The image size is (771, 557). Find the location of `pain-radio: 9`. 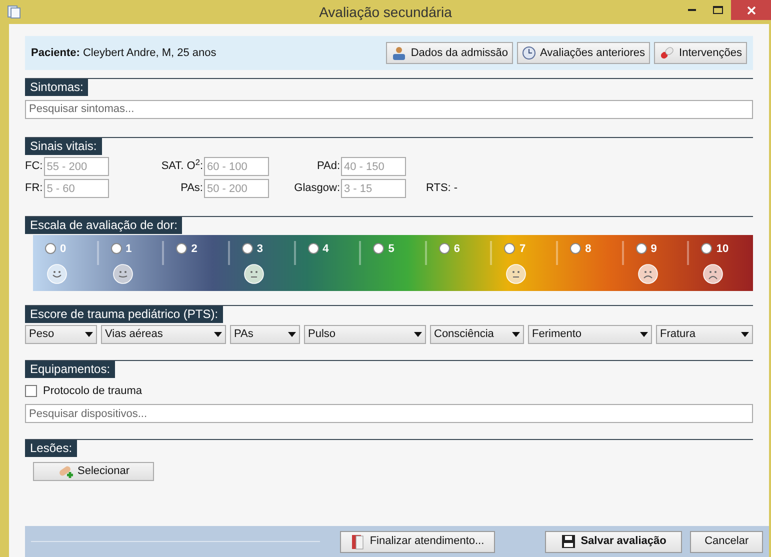

pain-radio: 9 is located at coordinates (662, 248).